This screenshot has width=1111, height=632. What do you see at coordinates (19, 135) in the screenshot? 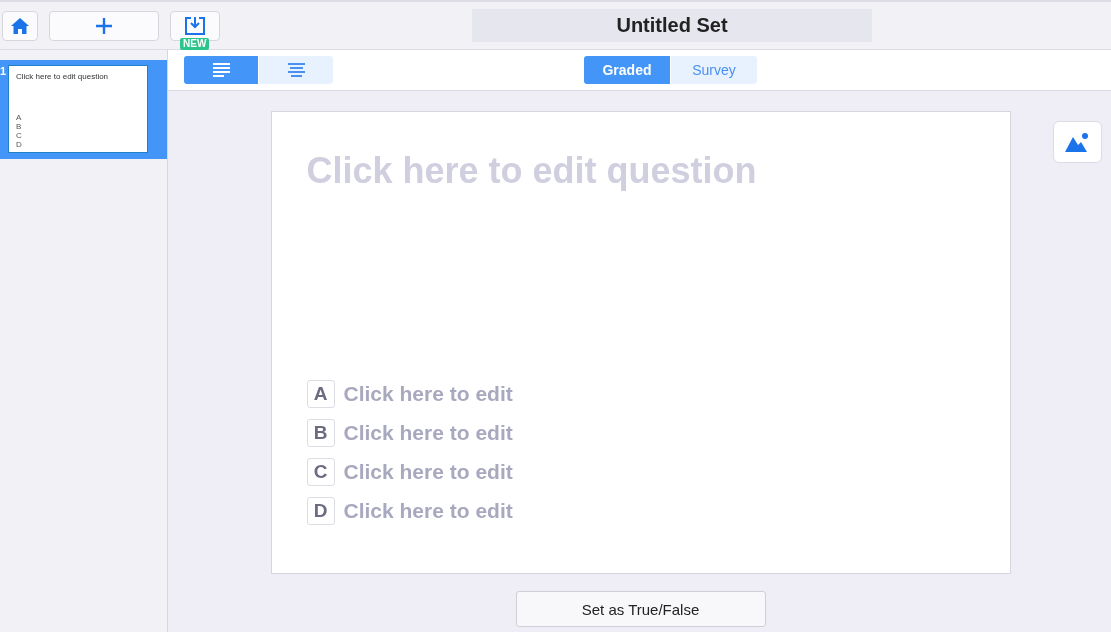
I see `thumbnail-choice: C` at bounding box center [19, 135].